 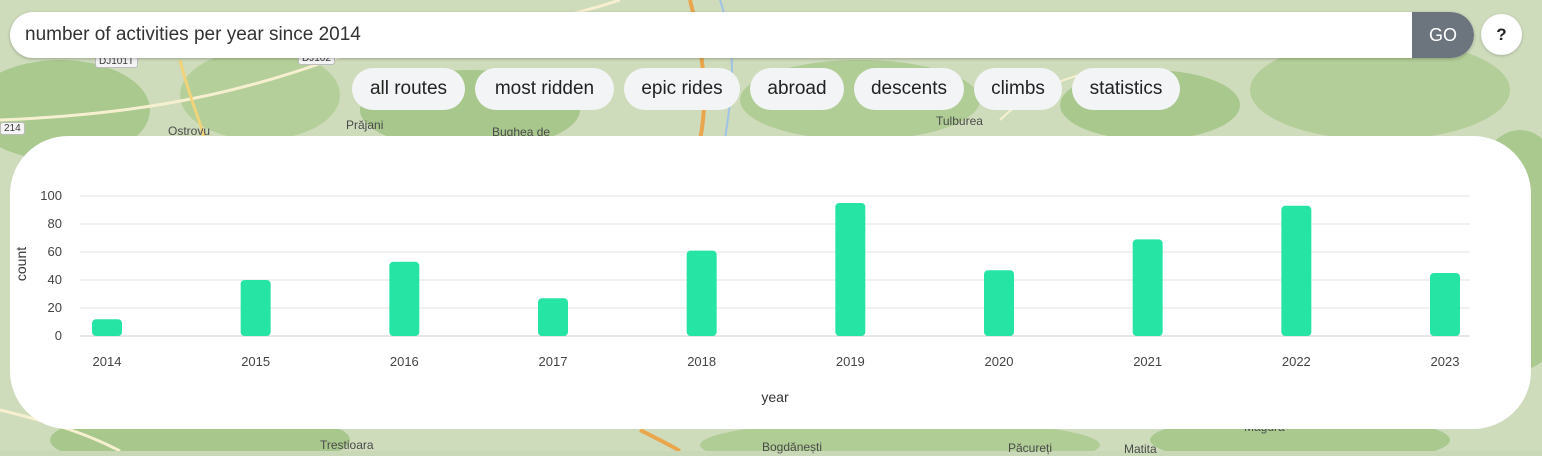 What do you see at coordinates (1445, 361) in the screenshot?
I see `x-tick-label: 2023` at bounding box center [1445, 361].